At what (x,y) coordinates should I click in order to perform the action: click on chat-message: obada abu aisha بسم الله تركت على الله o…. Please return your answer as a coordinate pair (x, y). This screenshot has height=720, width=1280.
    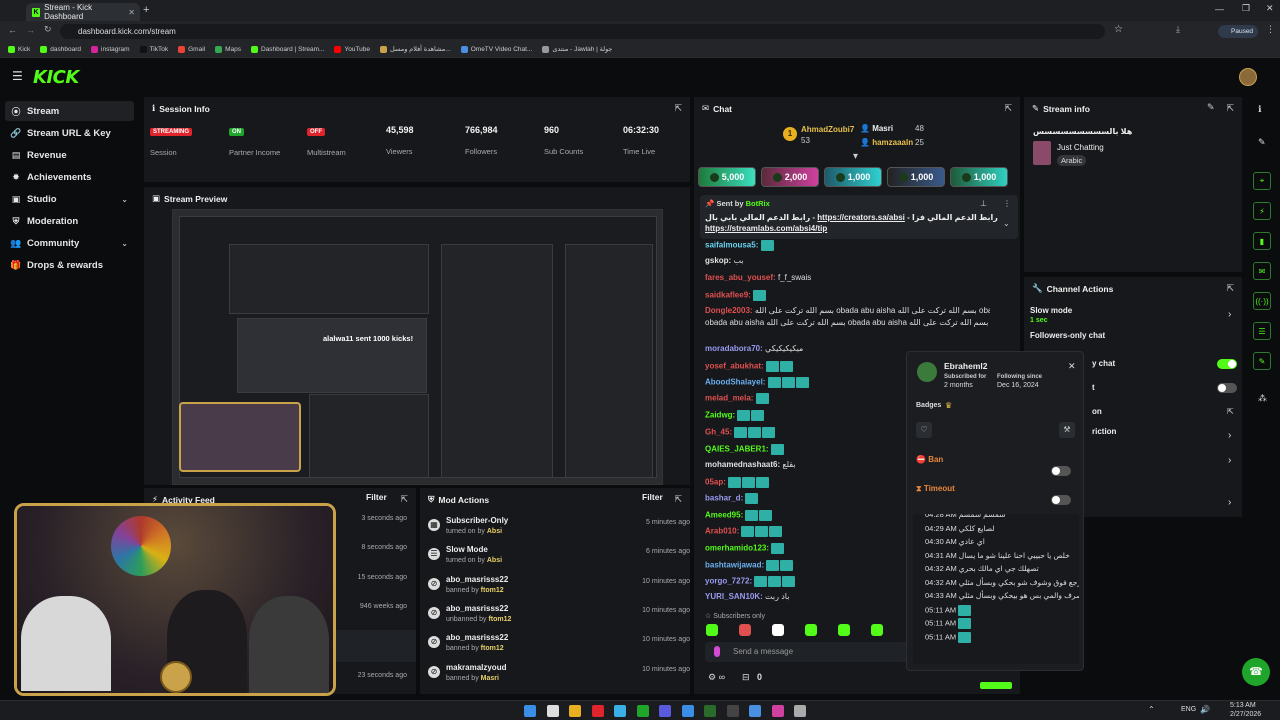
    Looking at the image, I should click on (847, 322).